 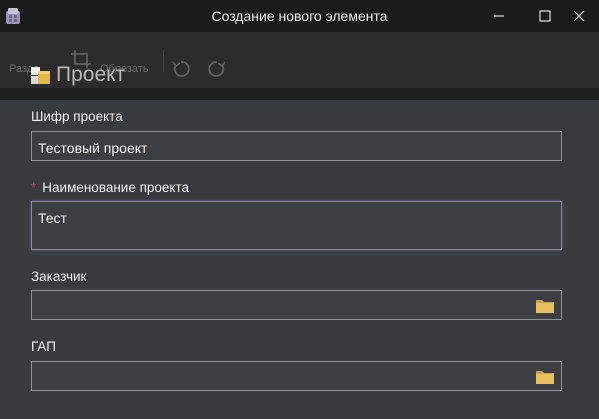 I want to click on project-name-input: Тест, so click(x=296, y=225).